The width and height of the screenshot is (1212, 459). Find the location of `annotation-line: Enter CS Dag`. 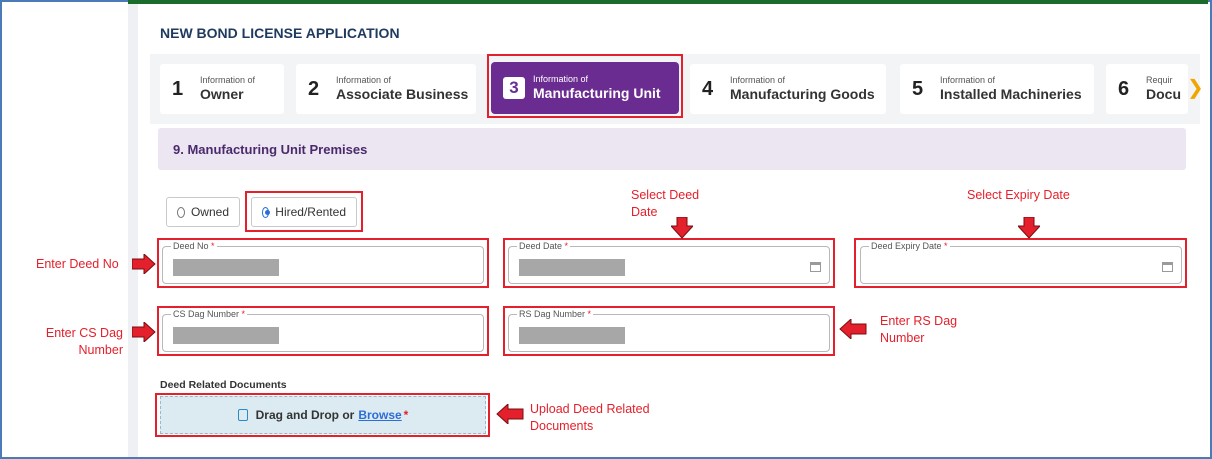

annotation-line: Enter CS Dag is located at coordinates (84, 333).